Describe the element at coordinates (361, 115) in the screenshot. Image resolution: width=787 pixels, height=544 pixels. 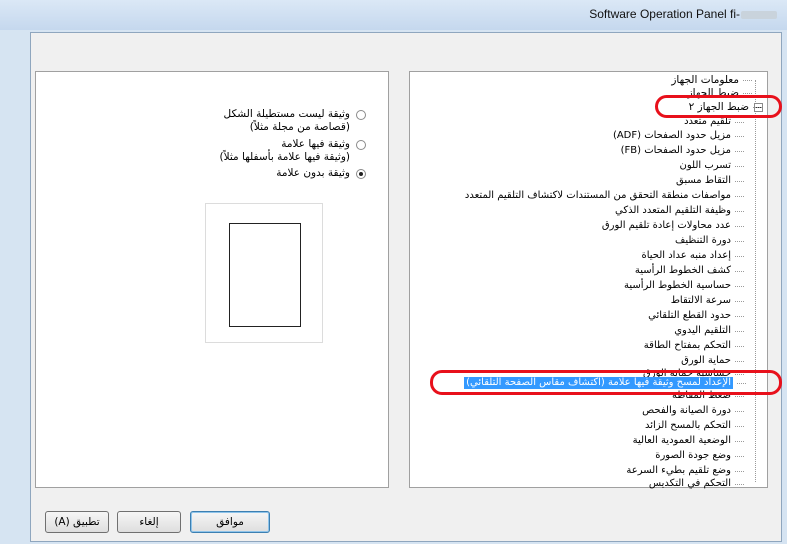
I see `radio-non-rectangular` at that location.